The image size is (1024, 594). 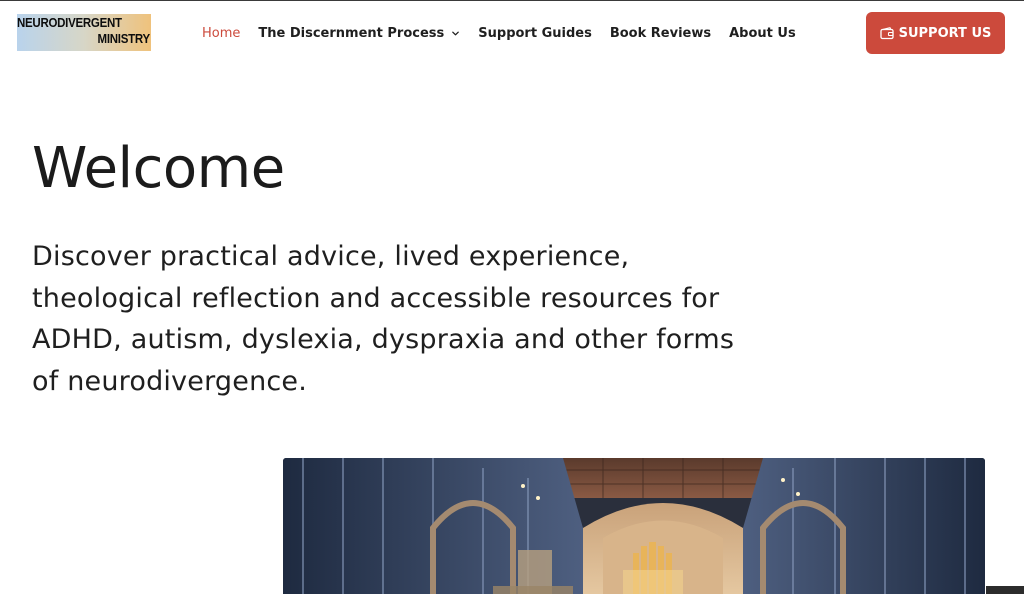 What do you see at coordinates (945, 33) in the screenshot?
I see `support-us-label: SUPPORT US` at bounding box center [945, 33].